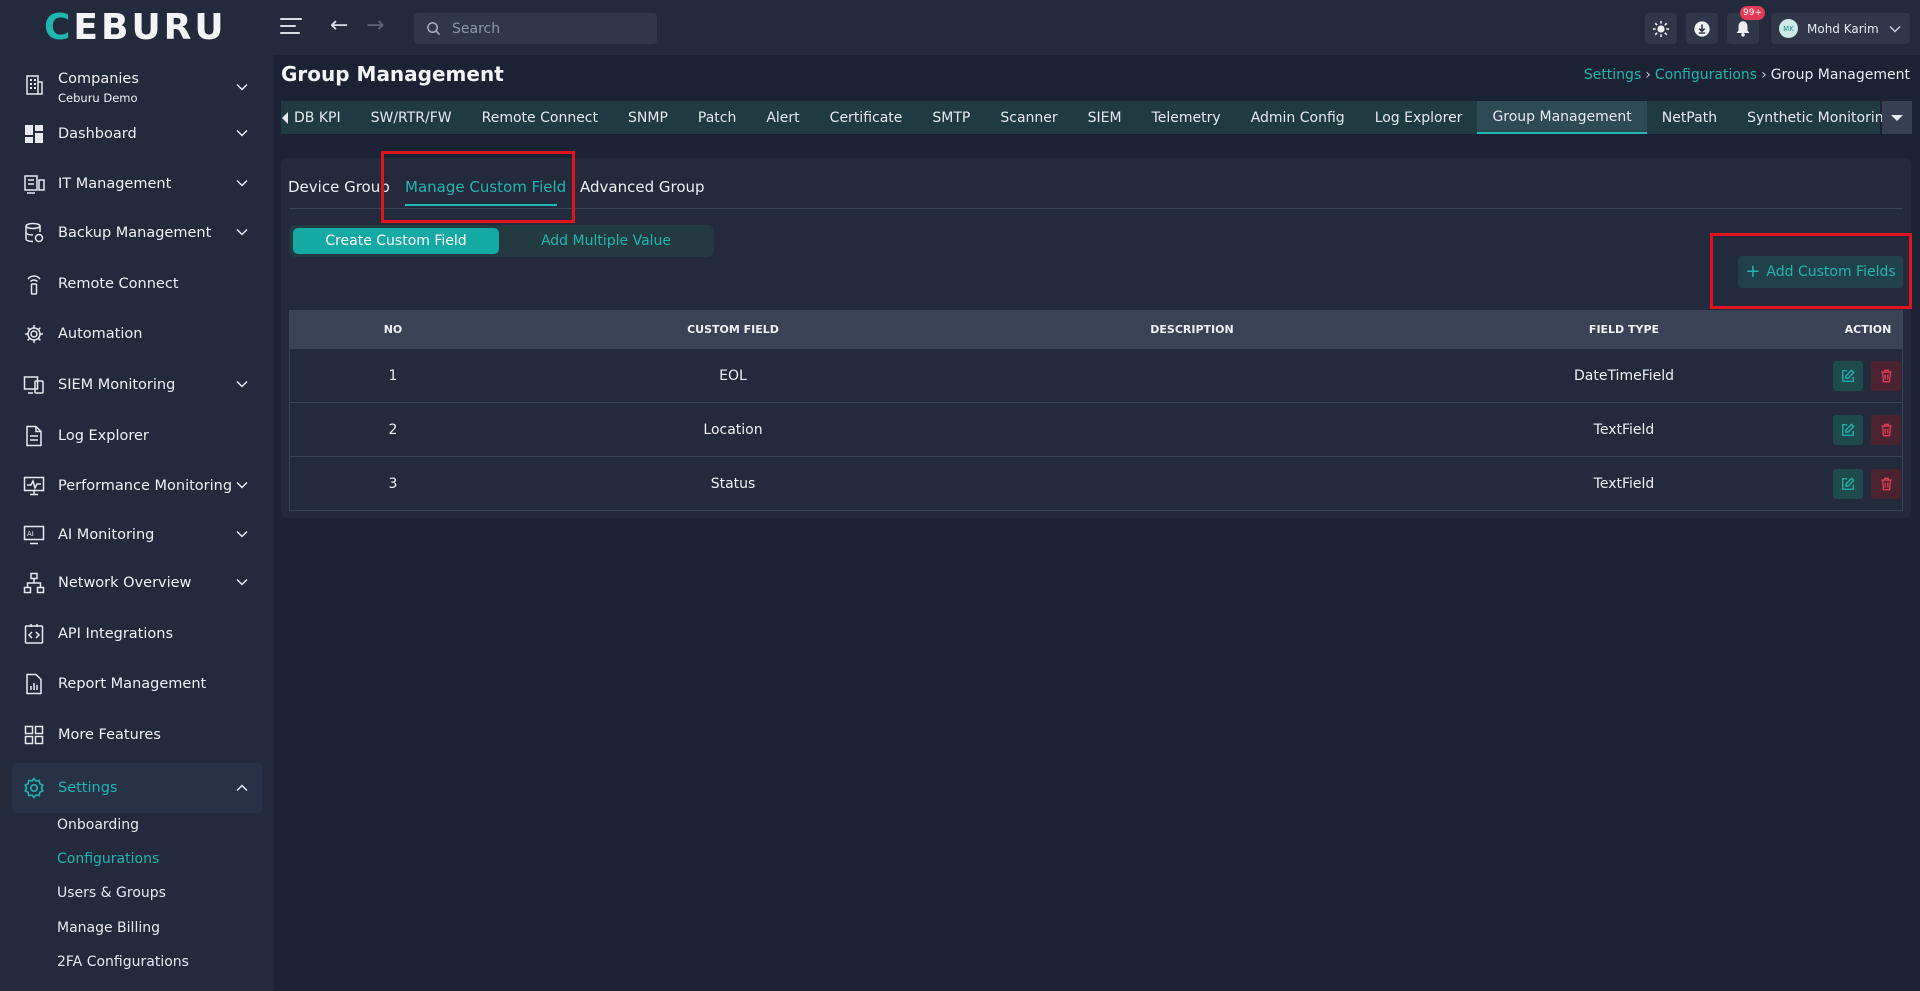 The width and height of the screenshot is (1920, 991). I want to click on tab-sw-rtr-fw: SW/RTR/FW, so click(411, 117).